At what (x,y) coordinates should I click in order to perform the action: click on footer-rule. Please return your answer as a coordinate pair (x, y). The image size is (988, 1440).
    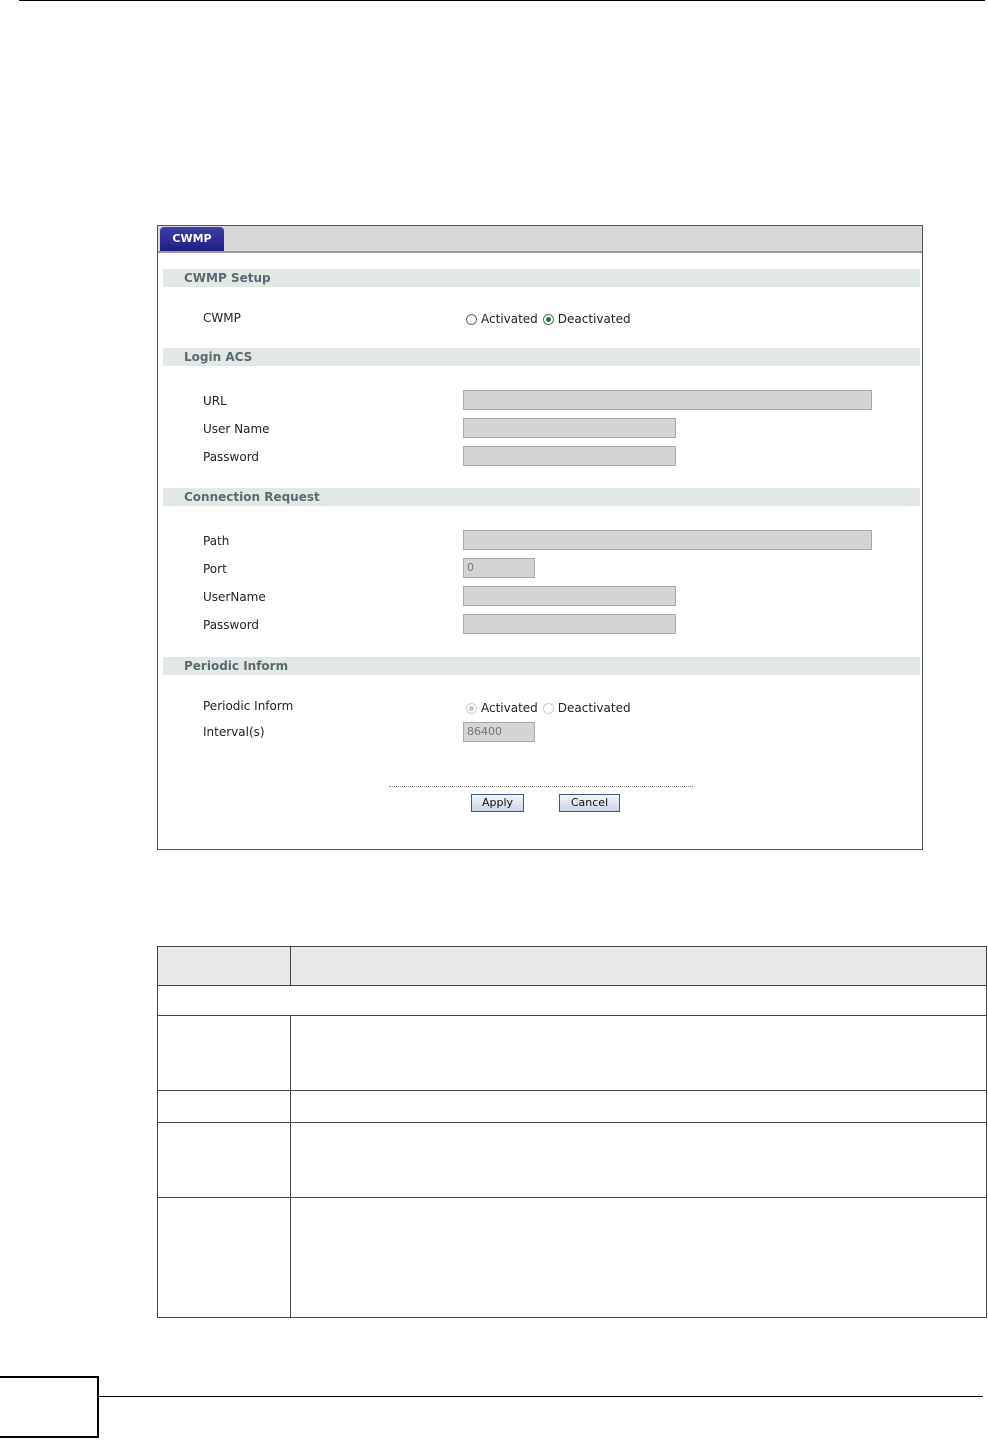
    Looking at the image, I should click on (541, 1396).